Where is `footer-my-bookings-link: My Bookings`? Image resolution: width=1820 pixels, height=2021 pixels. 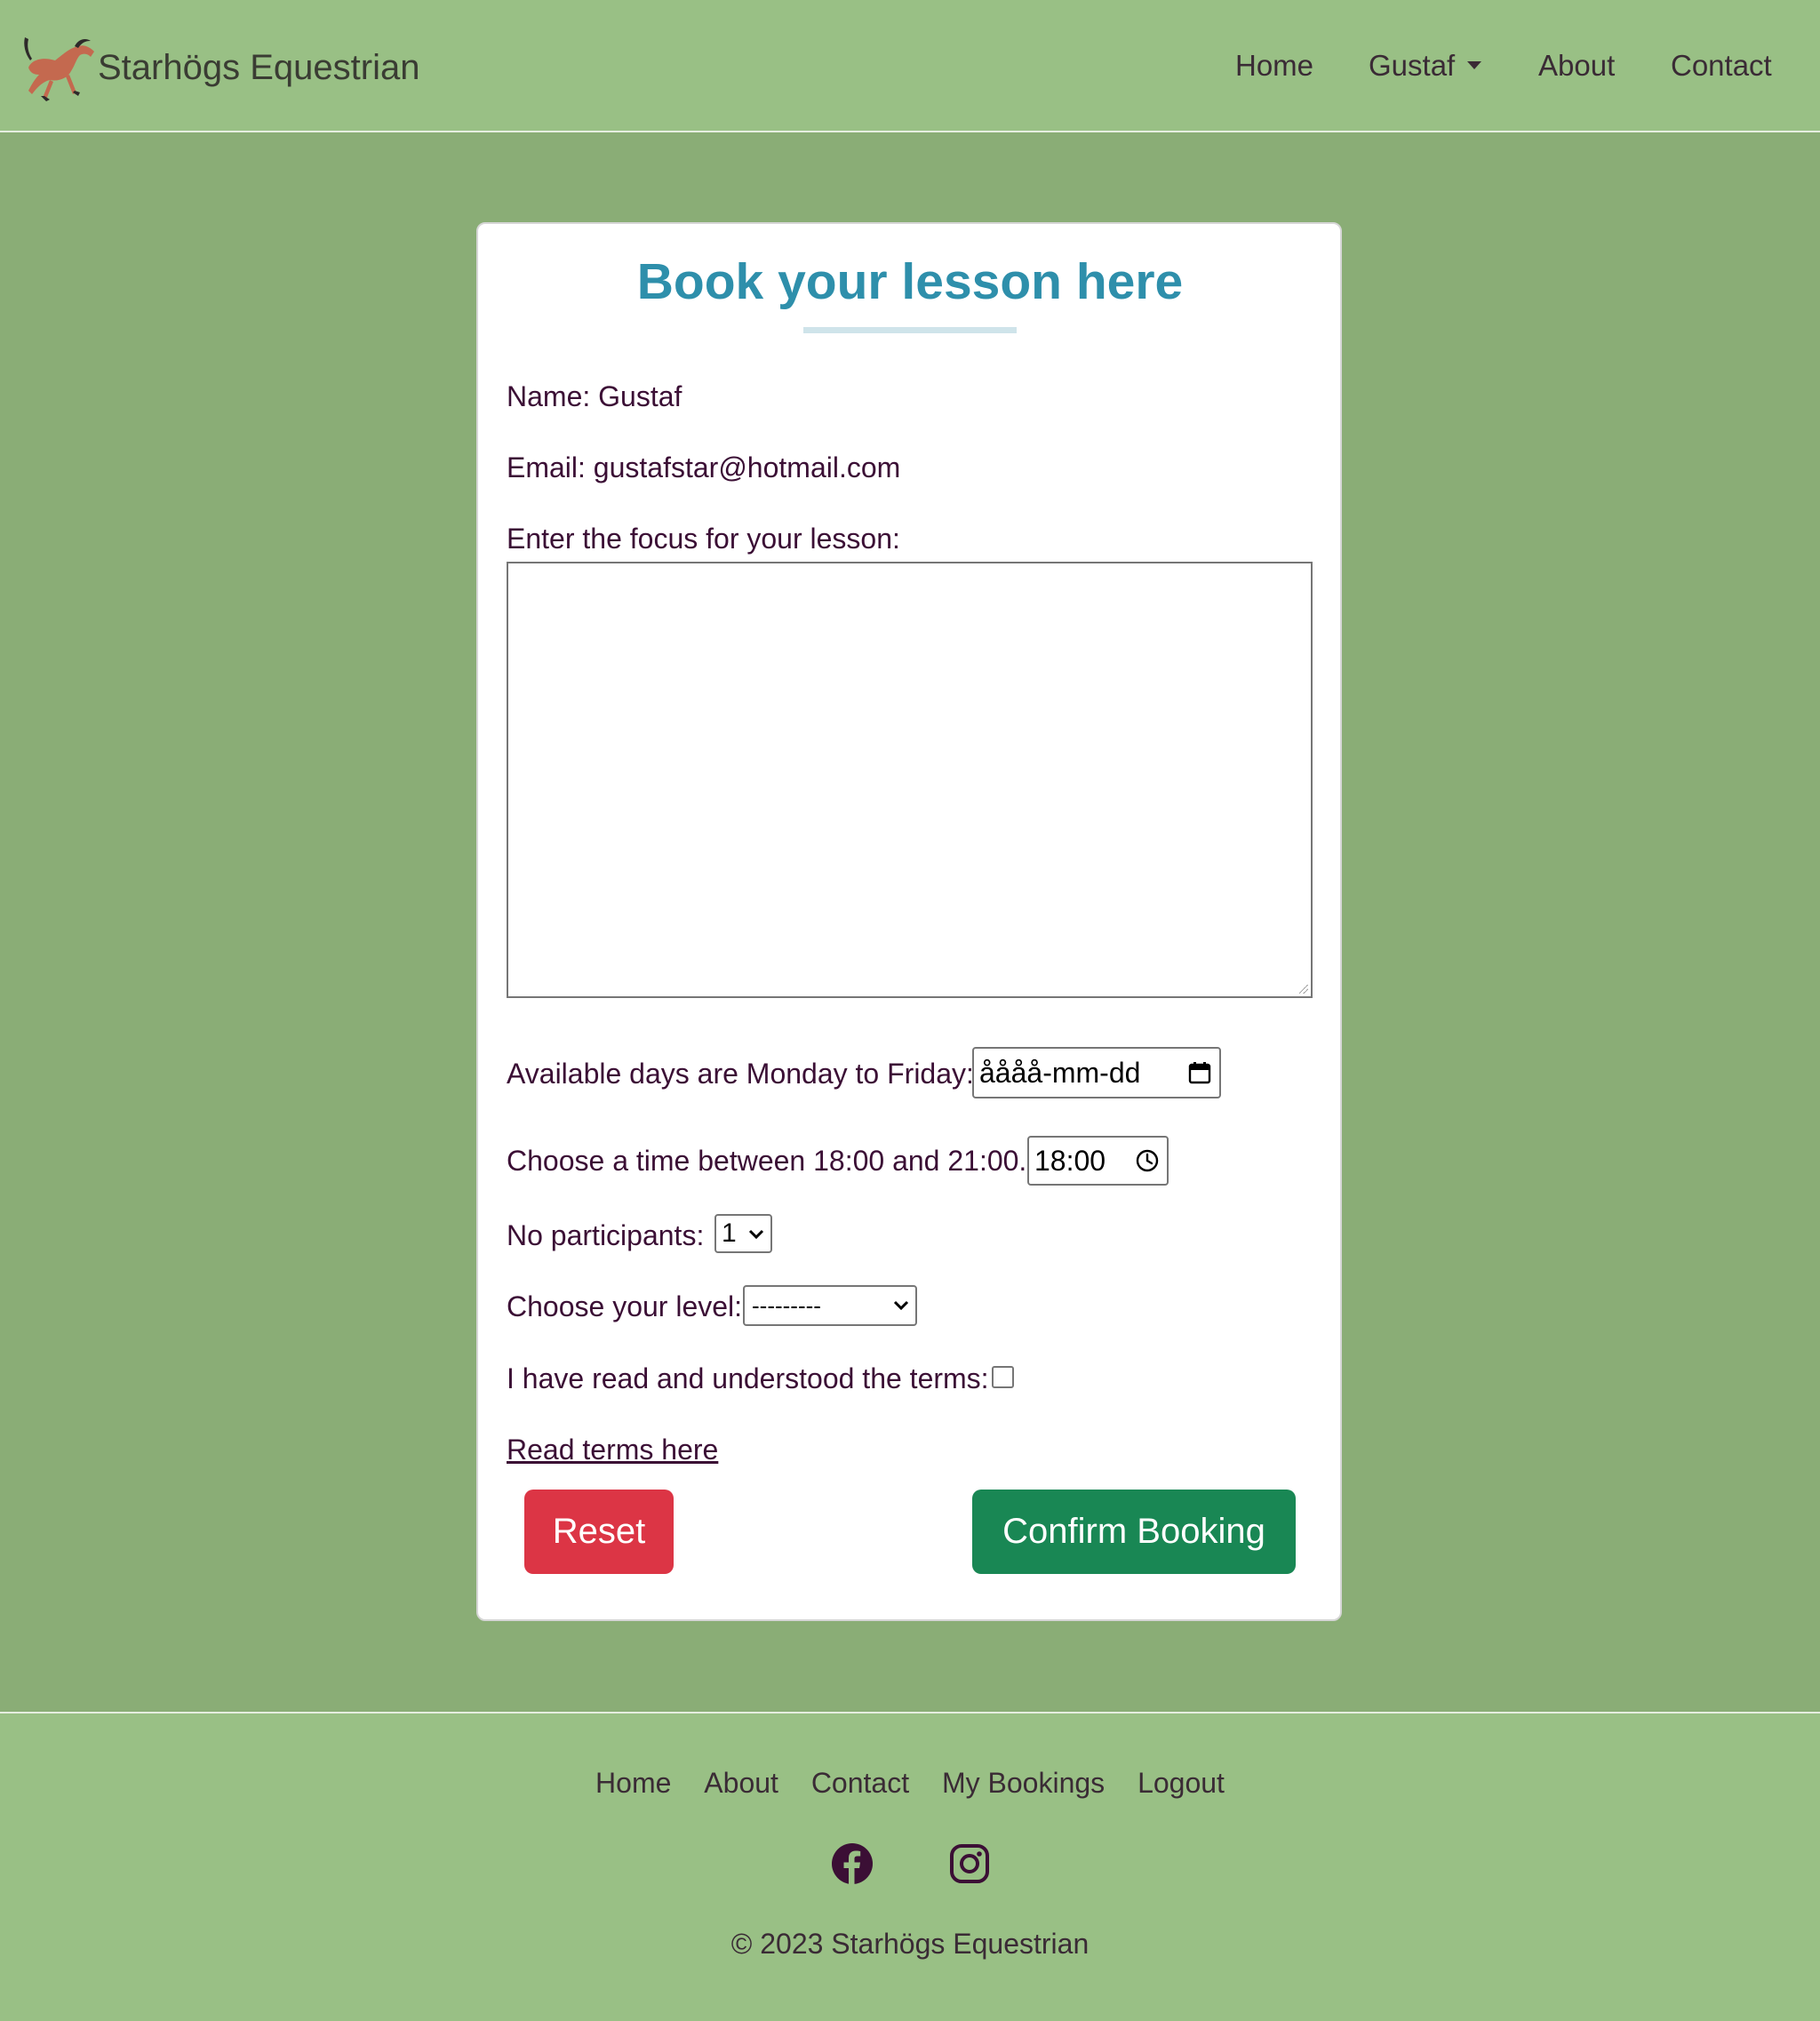
footer-my-bookings-link: My Bookings is located at coordinates (1023, 1783).